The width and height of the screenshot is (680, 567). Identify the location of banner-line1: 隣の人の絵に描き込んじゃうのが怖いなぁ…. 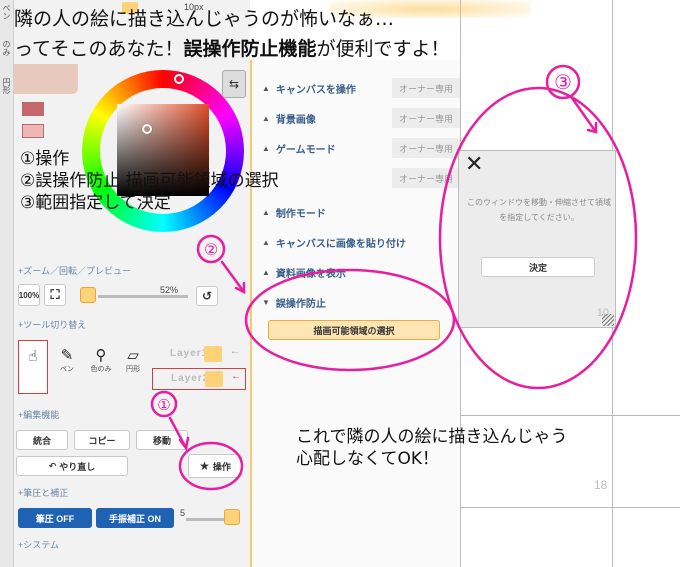
(204, 19).